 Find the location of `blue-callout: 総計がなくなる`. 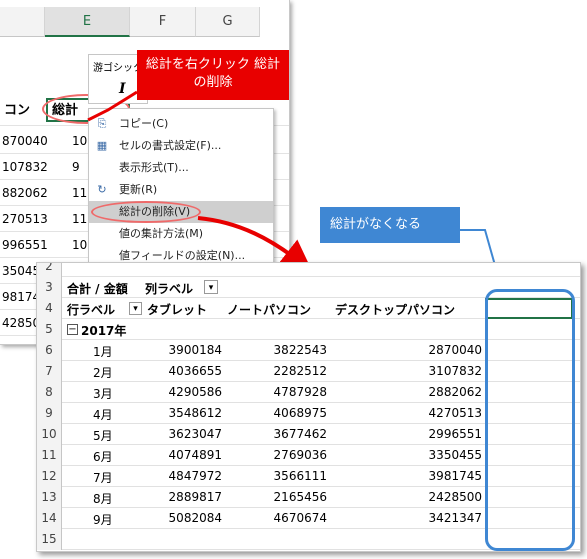

blue-callout: 総計がなくなる is located at coordinates (390, 225).